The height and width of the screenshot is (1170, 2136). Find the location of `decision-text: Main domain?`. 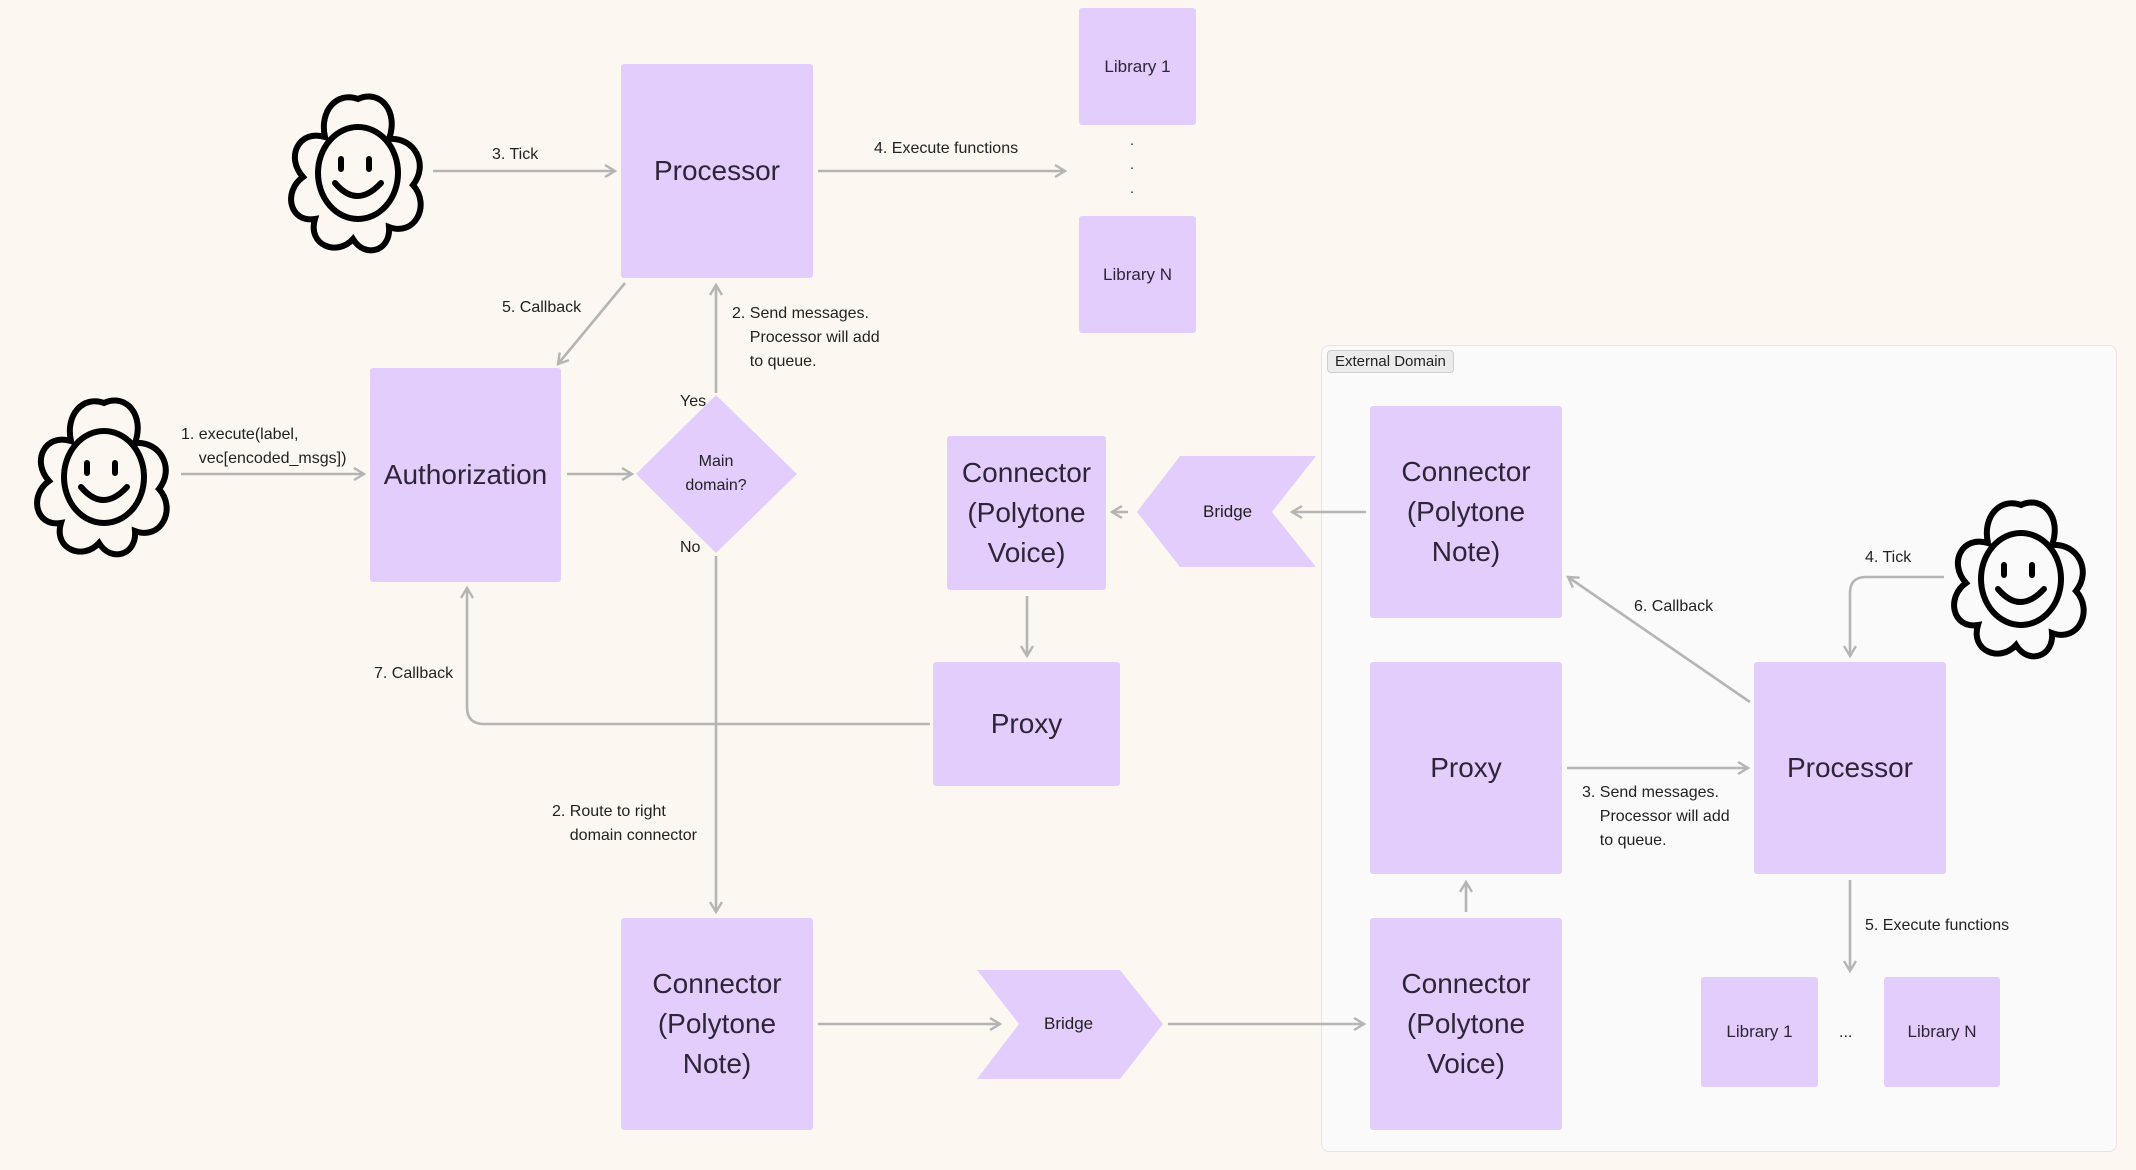

decision-text: Main domain? is located at coordinates (716, 473).